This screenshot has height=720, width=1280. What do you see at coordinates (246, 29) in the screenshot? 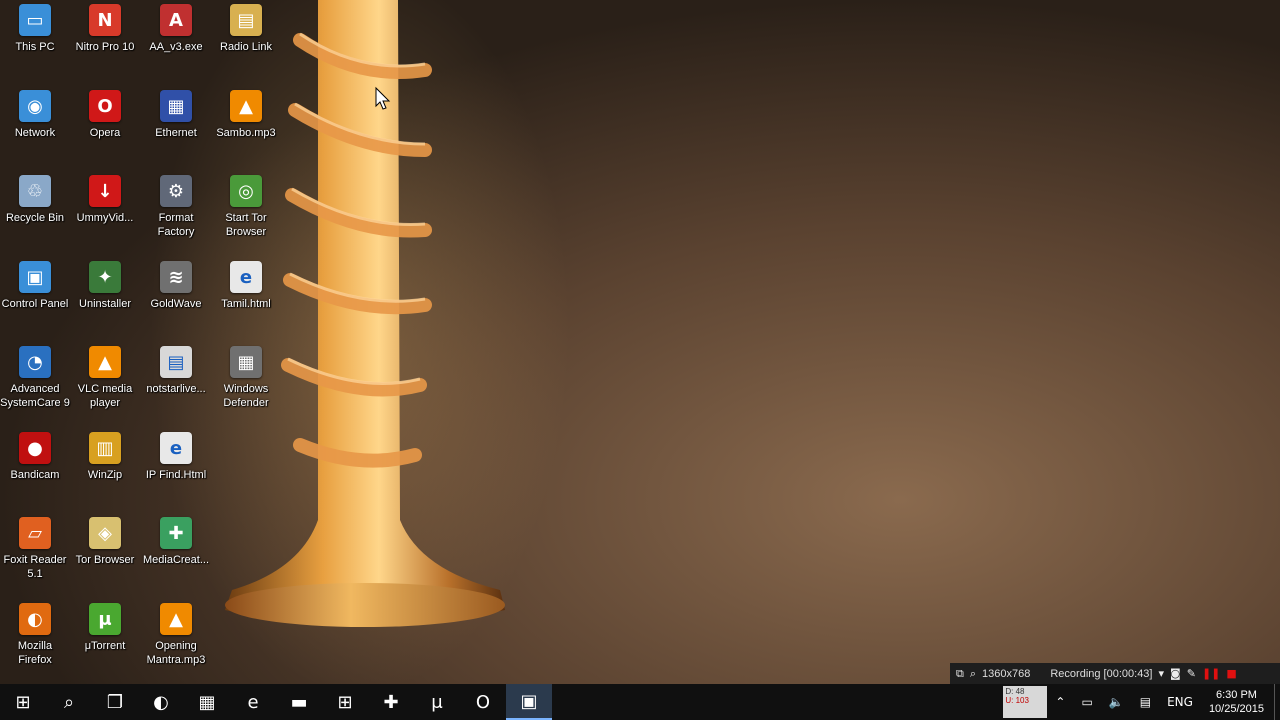
I see `desktop-icon: ▤ Radio Link` at bounding box center [246, 29].